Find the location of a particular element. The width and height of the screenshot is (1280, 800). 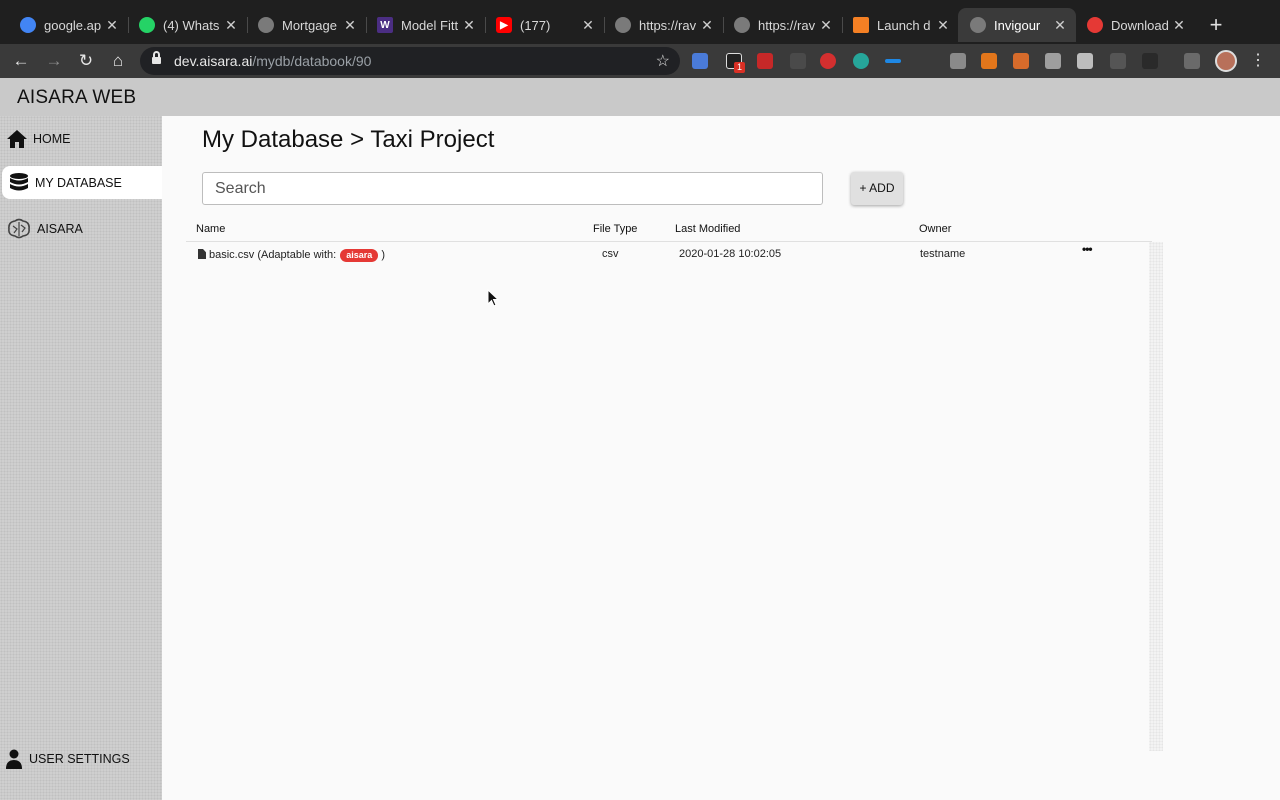

browser-toolbar: ← → ↻ ⌂ dev.aisara.ai/mydb/databook/90 ☆ is located at coordinates (640, 61).